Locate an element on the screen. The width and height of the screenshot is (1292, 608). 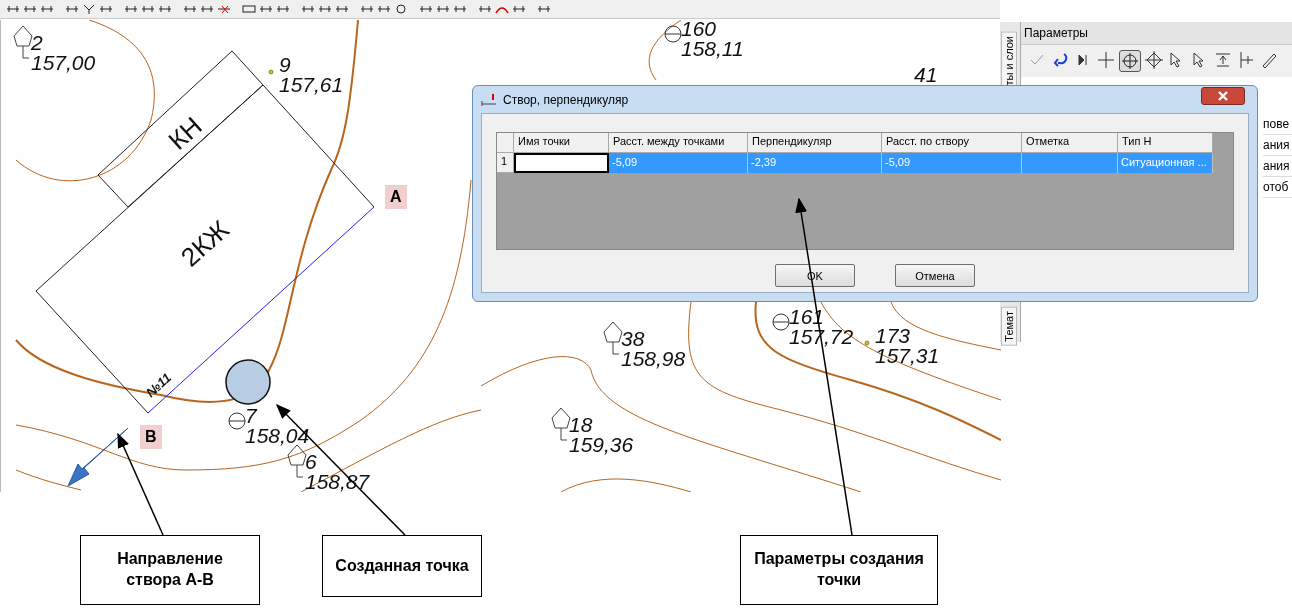
node-tool-icon is located at coordinates (1223, 60).